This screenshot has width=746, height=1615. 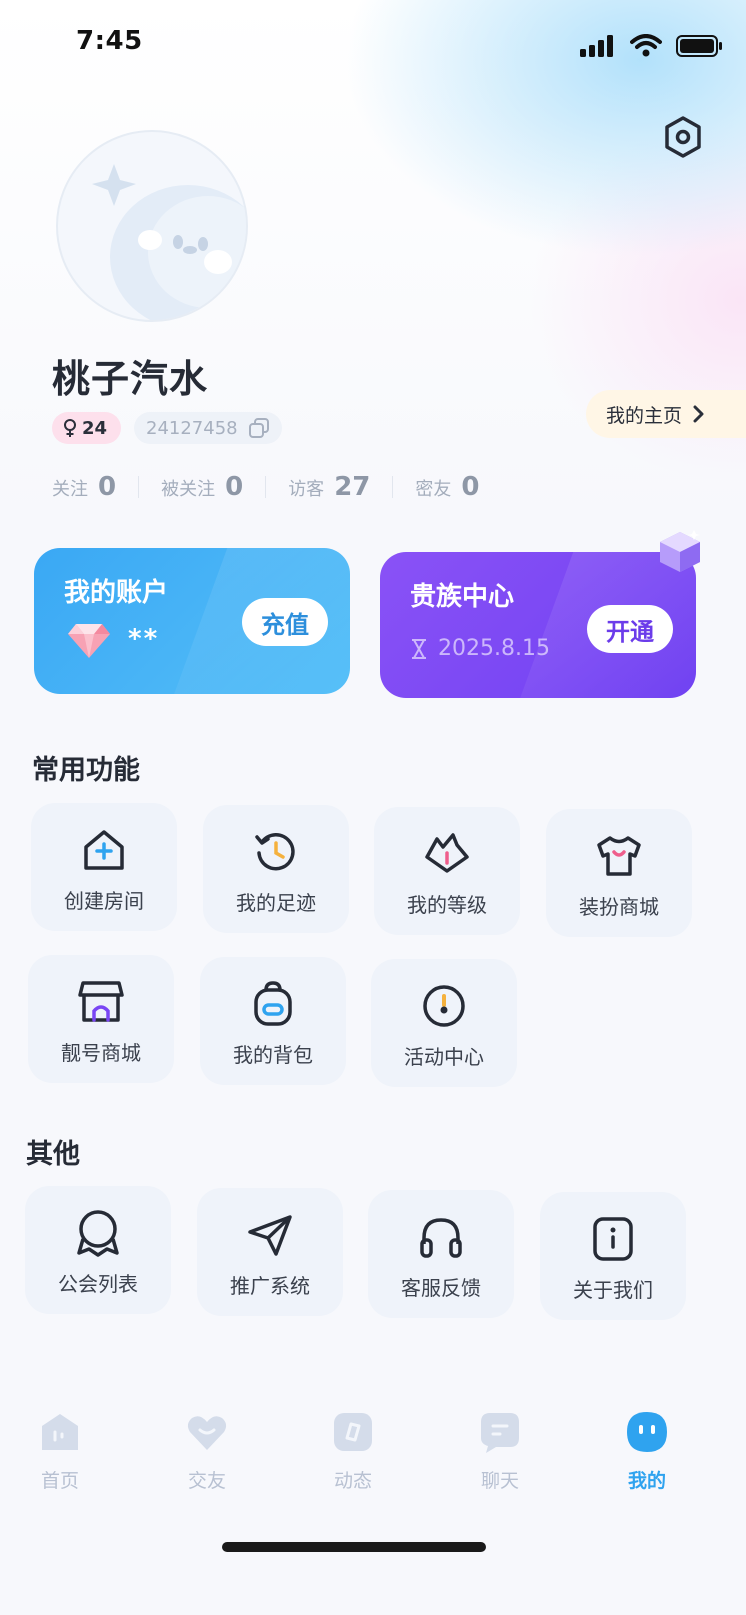 What do you see at coordinates (273, 1055) in the screenshot?
I see `tile-label: 我的背包` at bounding box center [273, 1055].